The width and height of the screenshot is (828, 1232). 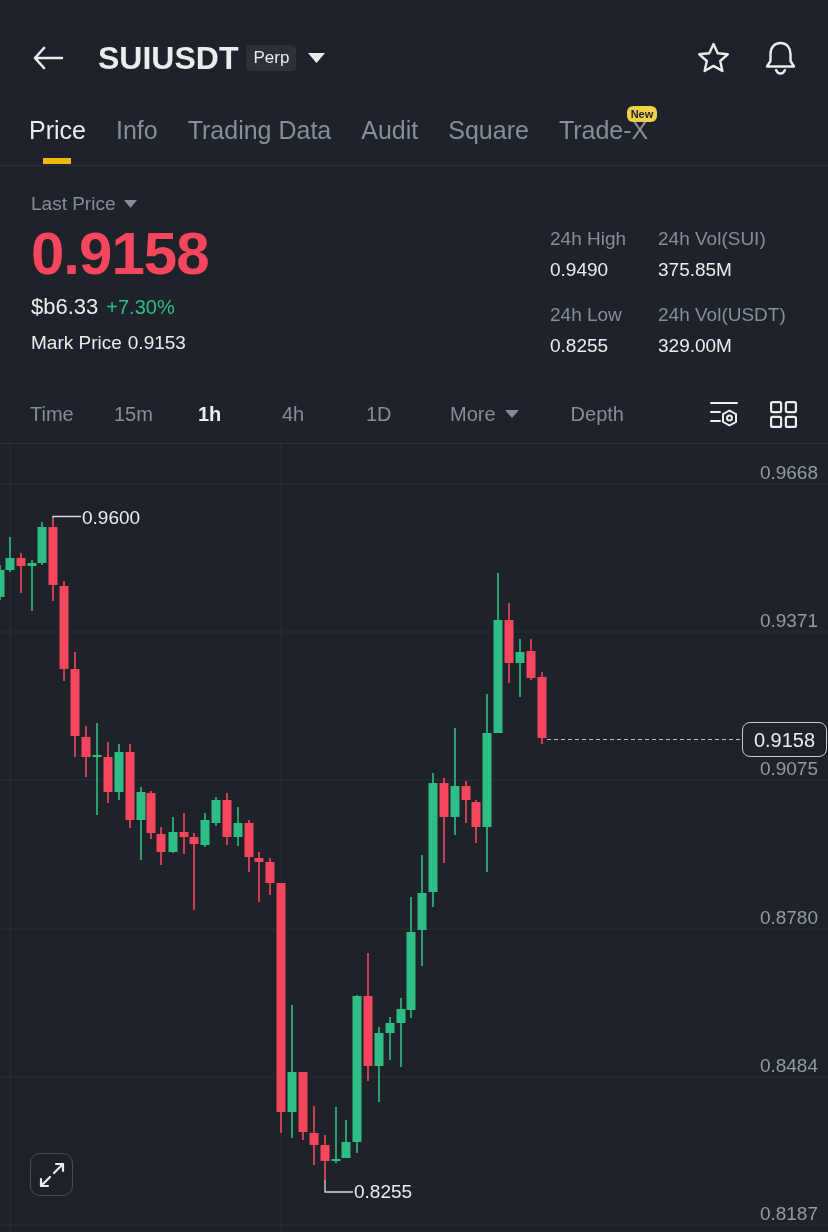 I want to click on price-axis-label: 0.9668, so click(x=788, y=473).